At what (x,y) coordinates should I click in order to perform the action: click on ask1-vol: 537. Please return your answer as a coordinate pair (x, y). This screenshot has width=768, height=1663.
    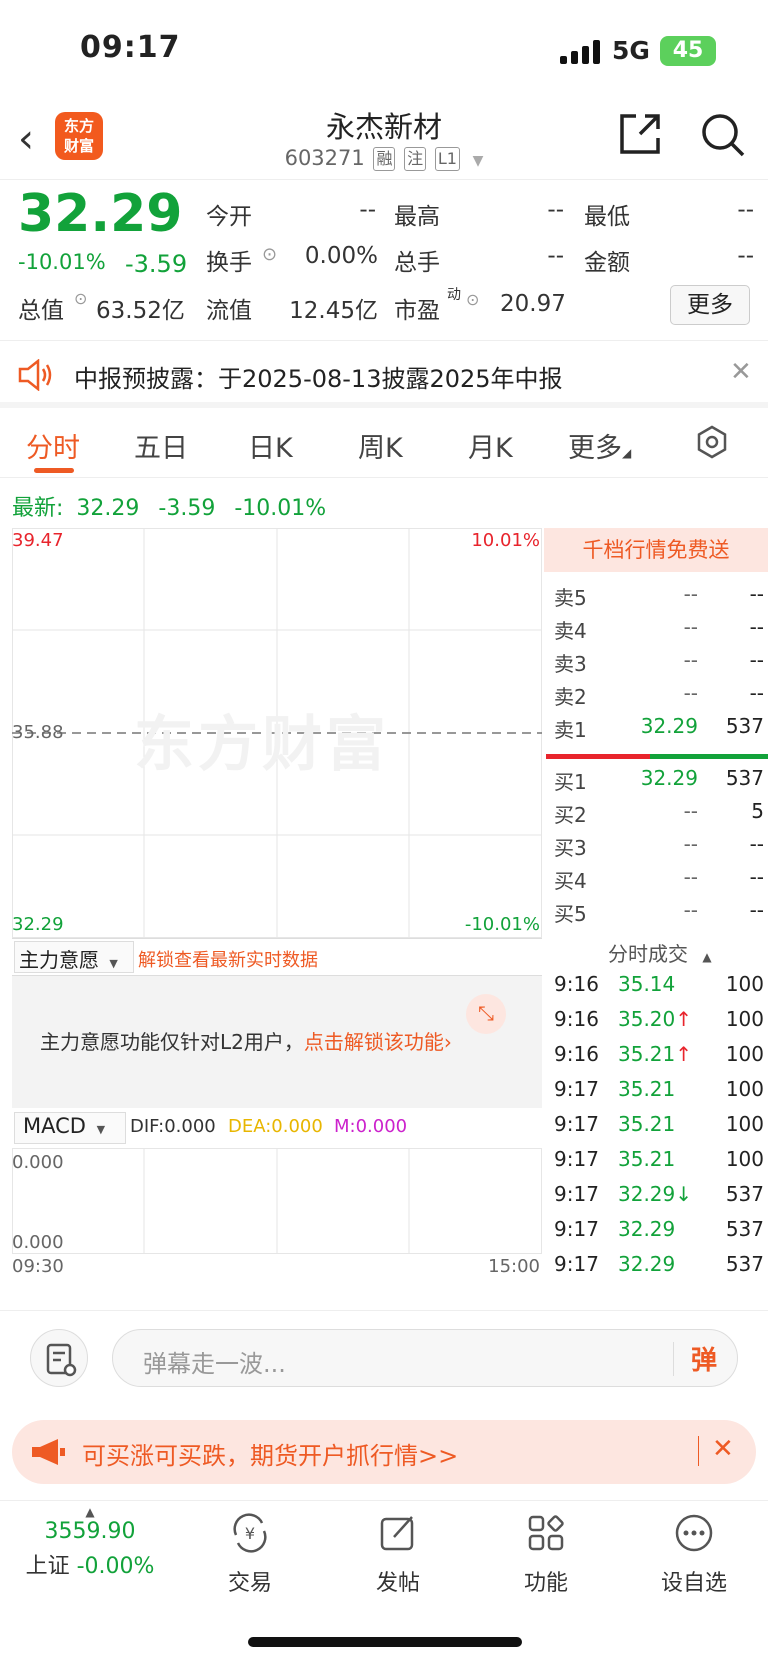
    Looking at the image, I should click on (744, 726).